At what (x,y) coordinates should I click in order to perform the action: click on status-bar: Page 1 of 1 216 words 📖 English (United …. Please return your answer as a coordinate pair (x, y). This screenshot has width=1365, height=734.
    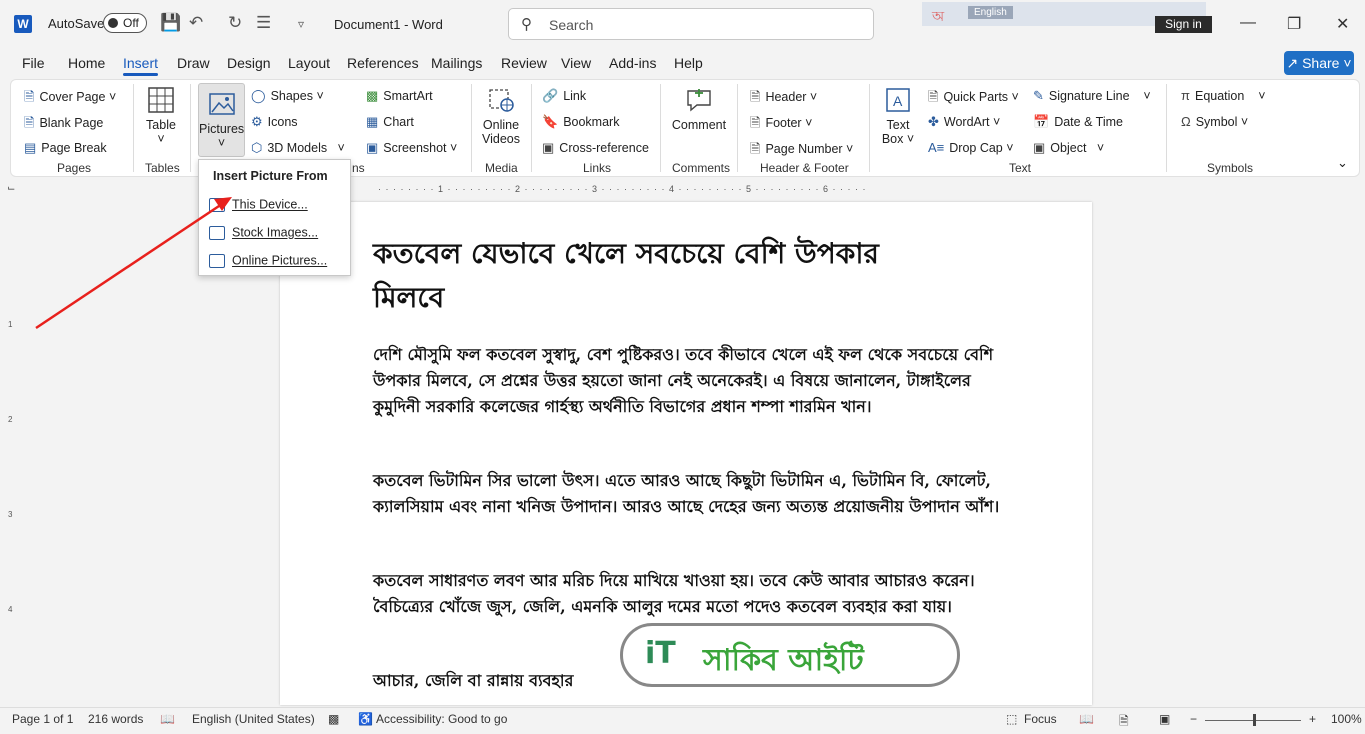
    Looking at the image, I should click on (682, 720).